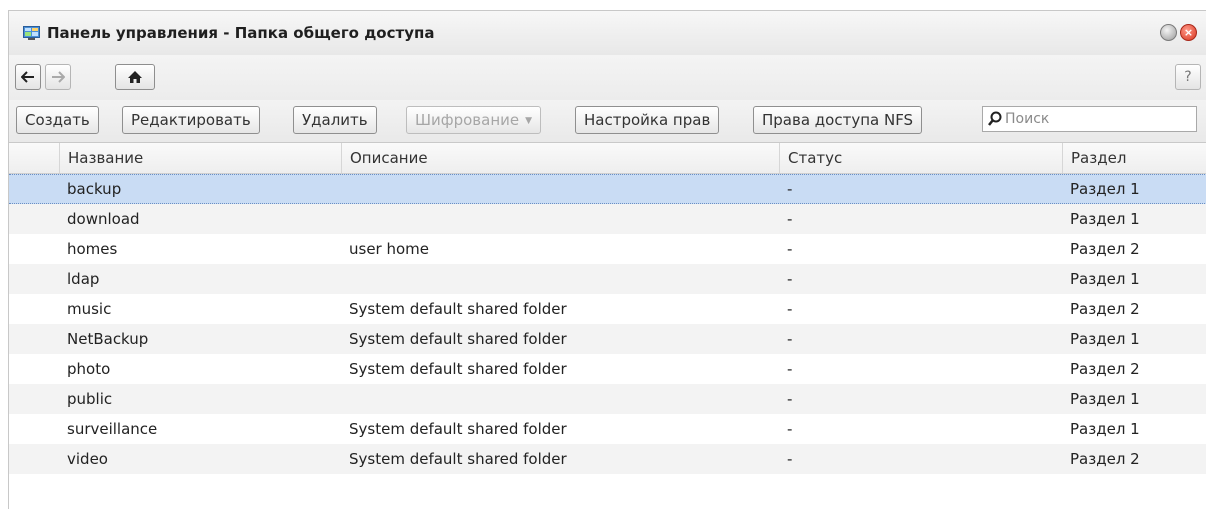  I want to click on table-header: Название Описание Статус Раздел, so click(607, 158).